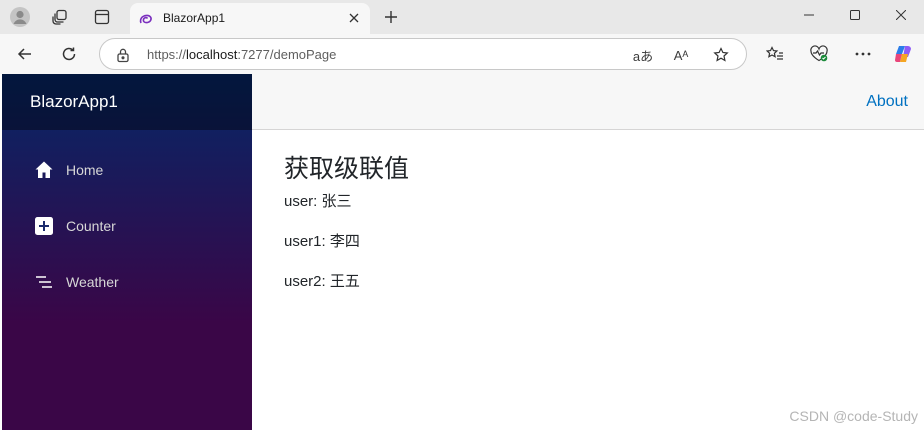  I want to click on value-text: 王五, so click(344, 281).